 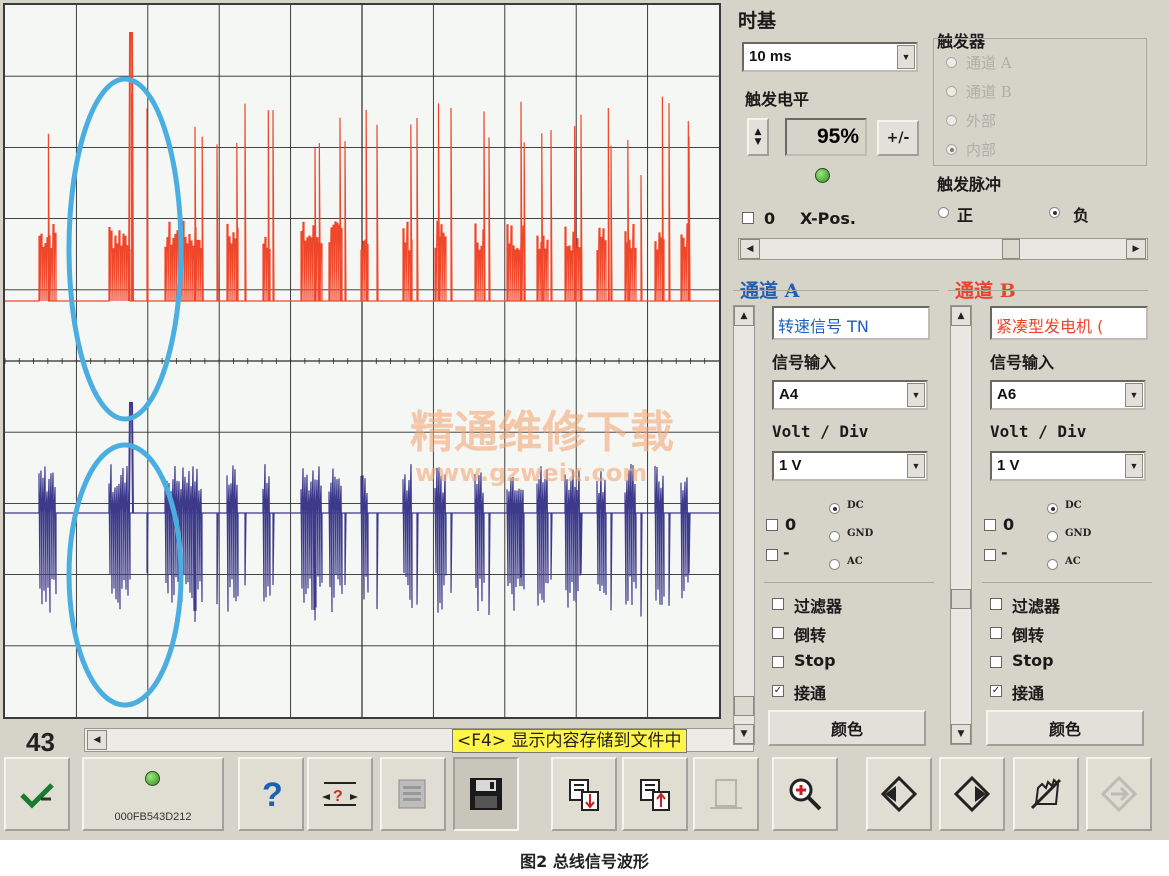 I want to click on pulse-positive-radio, so click(x=943, y=212).